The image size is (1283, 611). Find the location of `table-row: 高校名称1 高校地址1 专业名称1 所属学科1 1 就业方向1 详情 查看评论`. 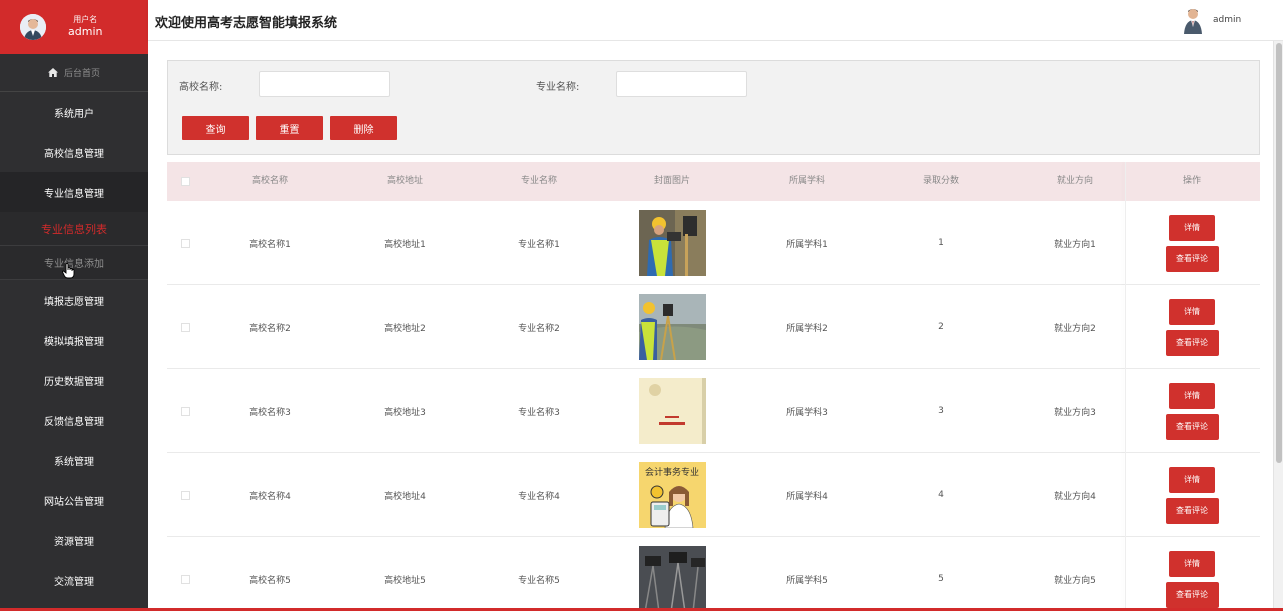

table-row: 高校名称1 高校地址1 专业名称1 所属学科1 1 就业方向1 详情 查看评论 is located at coordinates (713, 243).